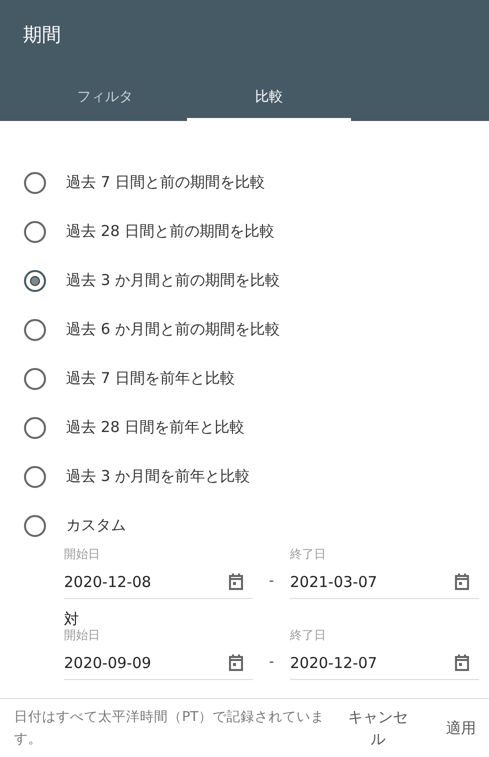  Describe the element at coordinates (151, 378) in the screenshot. I see `option-label: 過去 7 日間を前年と比較` at that location.